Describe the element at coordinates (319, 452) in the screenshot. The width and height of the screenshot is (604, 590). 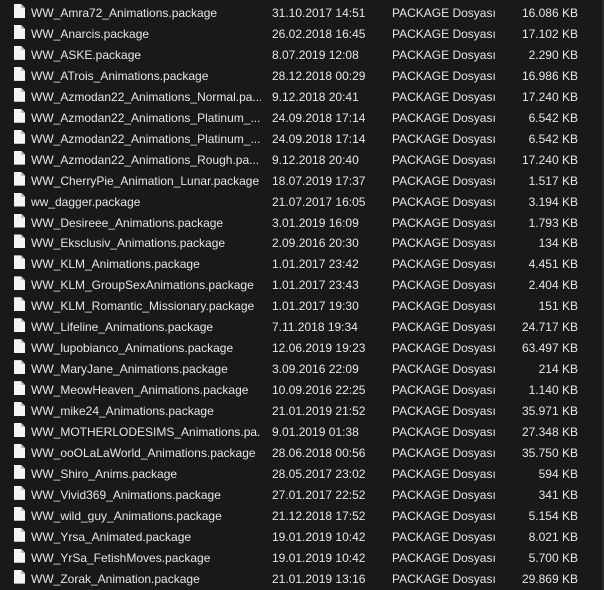
I see `file-date-modified: 28.06.2018 00:56` at that location.